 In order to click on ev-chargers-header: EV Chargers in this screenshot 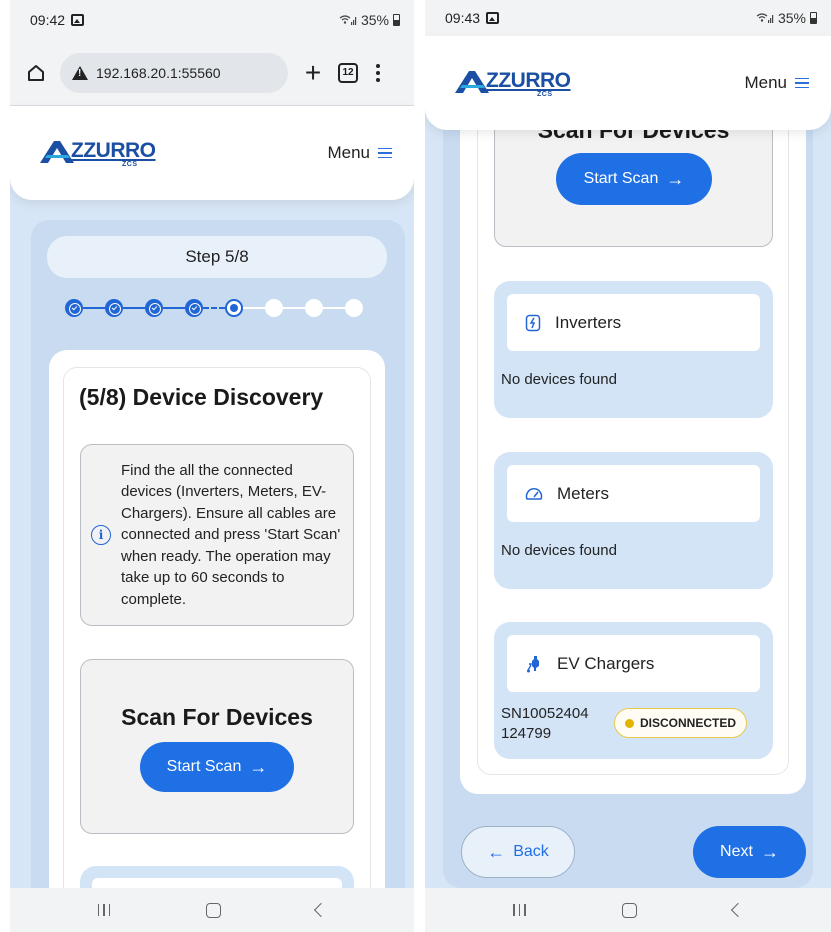, I will do `click(633, 663)`.